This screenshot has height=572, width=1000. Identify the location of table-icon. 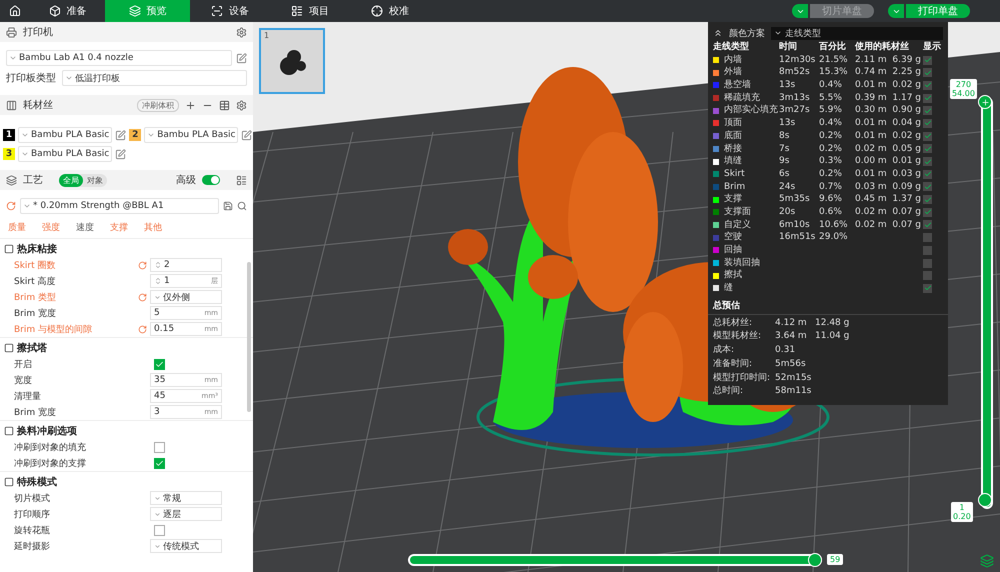
(224, 105).